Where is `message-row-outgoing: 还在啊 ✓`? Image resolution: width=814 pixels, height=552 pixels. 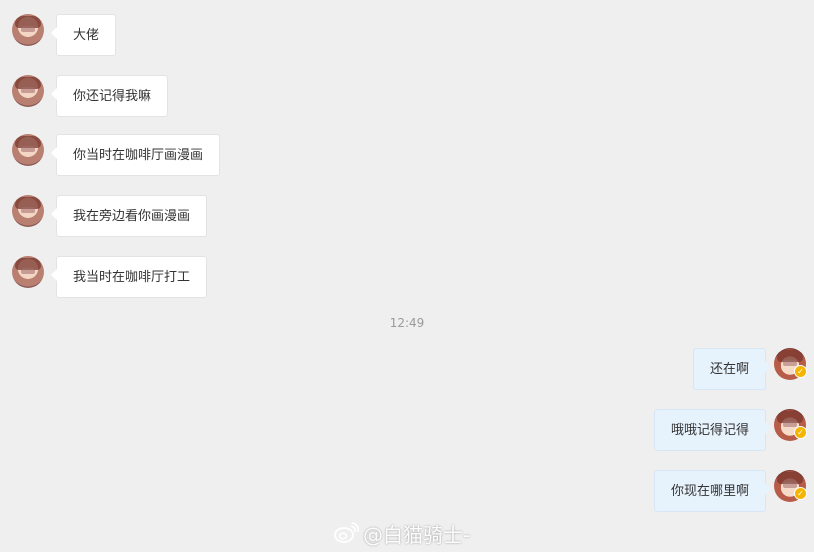 message-row-outgoing: 还在啊 ✓ is located at coordinates (407, 370).